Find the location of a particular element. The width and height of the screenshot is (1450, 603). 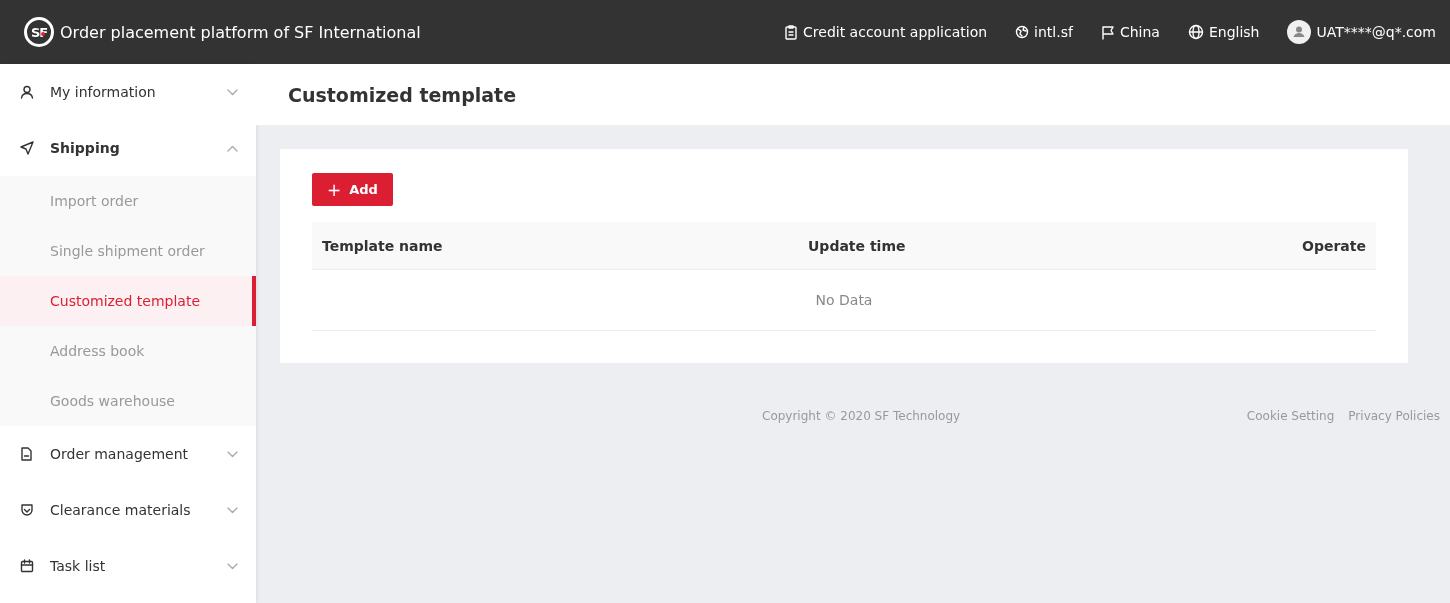

column-header: Template name is located at coordinates (383, 245).